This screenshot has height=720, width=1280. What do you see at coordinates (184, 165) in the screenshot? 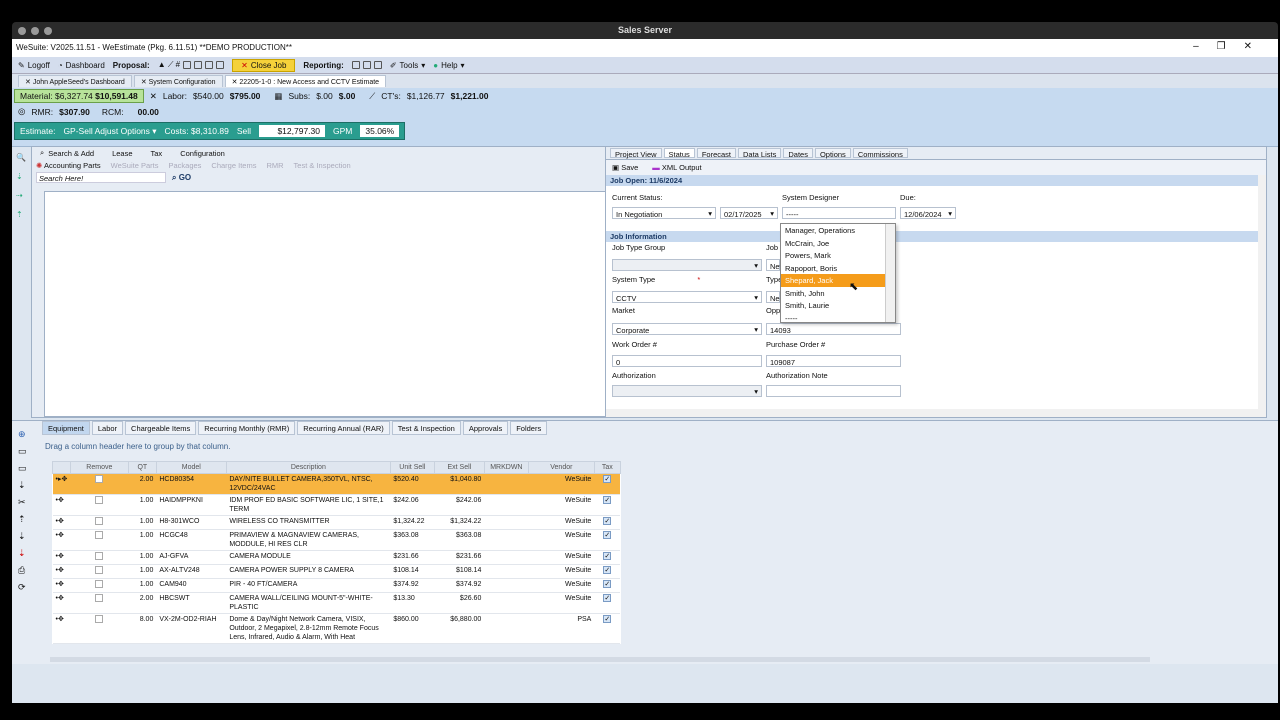
I see `subtab-packages: Packages` at bounding box center [184, 165].